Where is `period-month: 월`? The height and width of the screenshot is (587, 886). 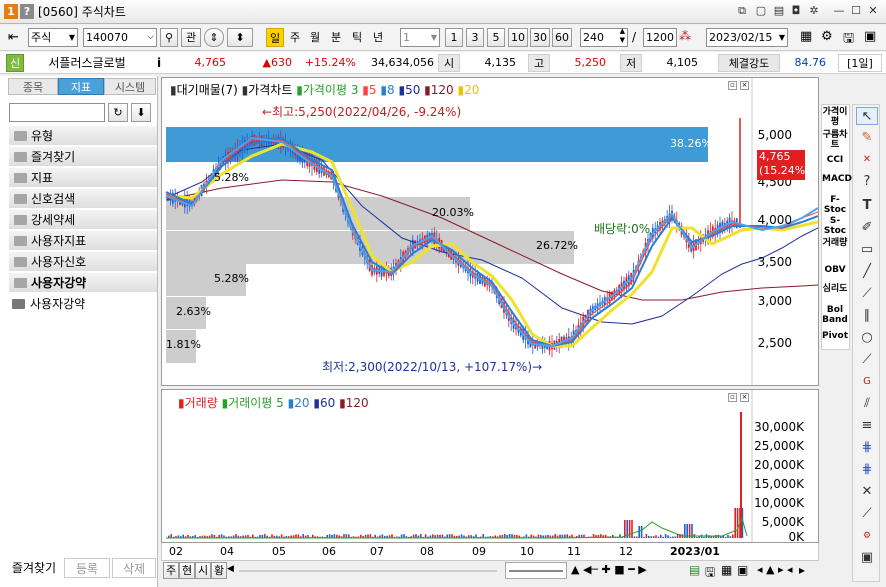 period-month: 월 is located at coordinates (315, 37).